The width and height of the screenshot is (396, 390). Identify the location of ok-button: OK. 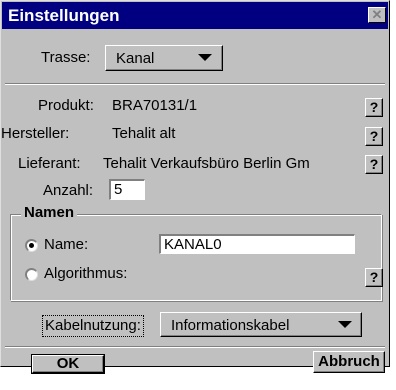
(68, 364).